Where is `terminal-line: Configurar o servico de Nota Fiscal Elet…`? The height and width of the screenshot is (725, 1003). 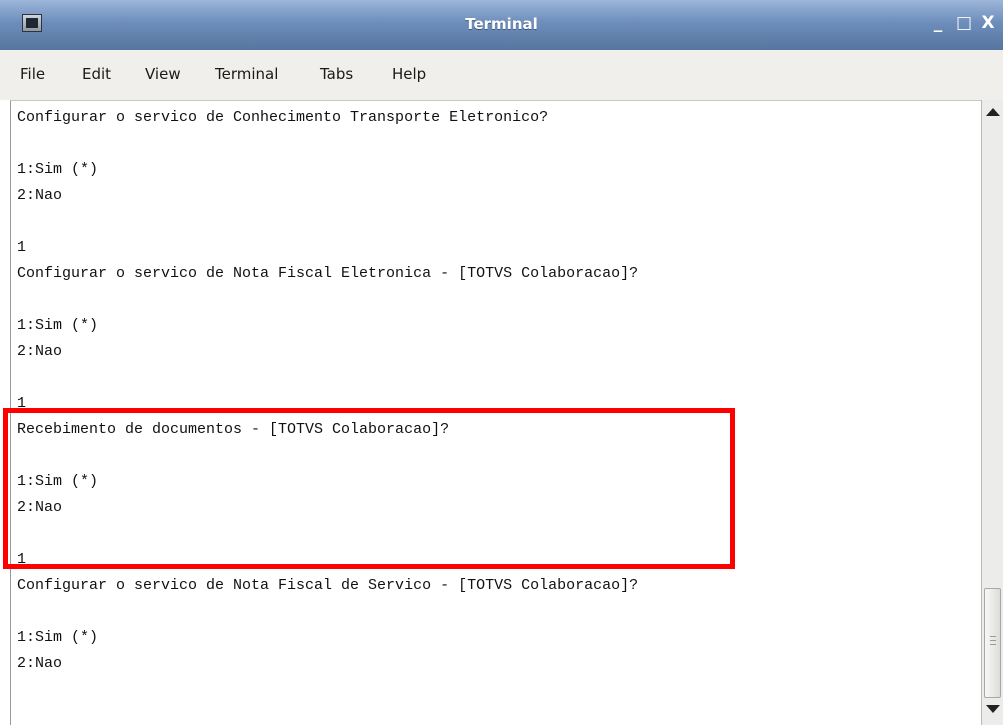 terminal-line: Configurar o servico de Nota Fiscal Elet… is located at coordinates (328, 273).